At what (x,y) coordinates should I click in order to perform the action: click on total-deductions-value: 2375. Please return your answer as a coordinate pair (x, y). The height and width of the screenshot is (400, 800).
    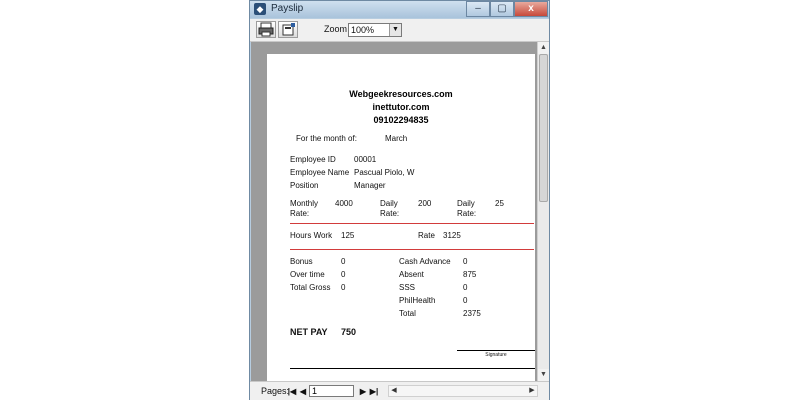
    Looking at the image, I should click on (472, 313).